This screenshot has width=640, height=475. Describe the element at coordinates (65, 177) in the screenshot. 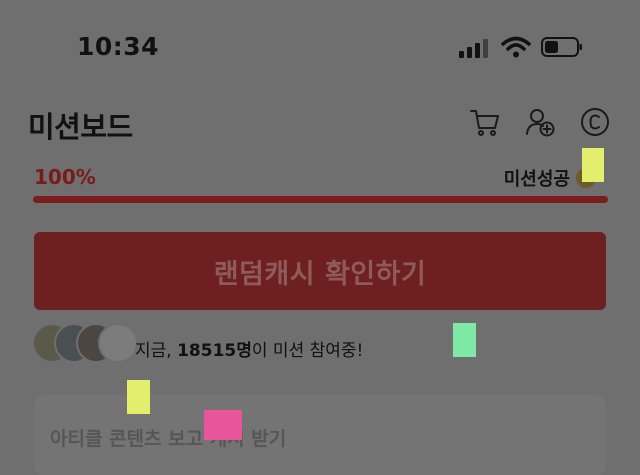

I see `progress-percent: 100%` at that location.